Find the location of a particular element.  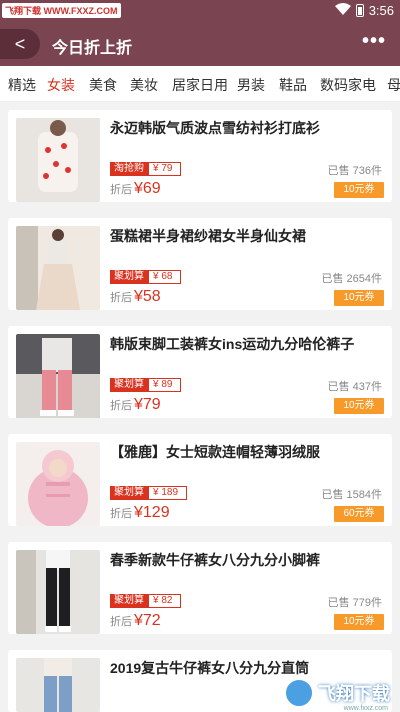

promo-tag: 聚划算 ¥ 89 is located at coordinates (146, 385).